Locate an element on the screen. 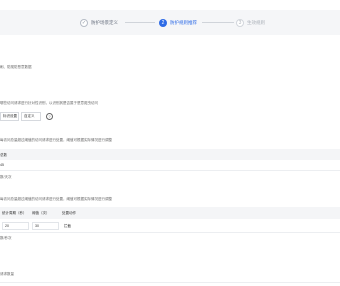 This screenshot has height=286, width=340. table-2-header: 统计周期（秒） 阈值（次） 处置动作 is located at coordinates (170, 213).